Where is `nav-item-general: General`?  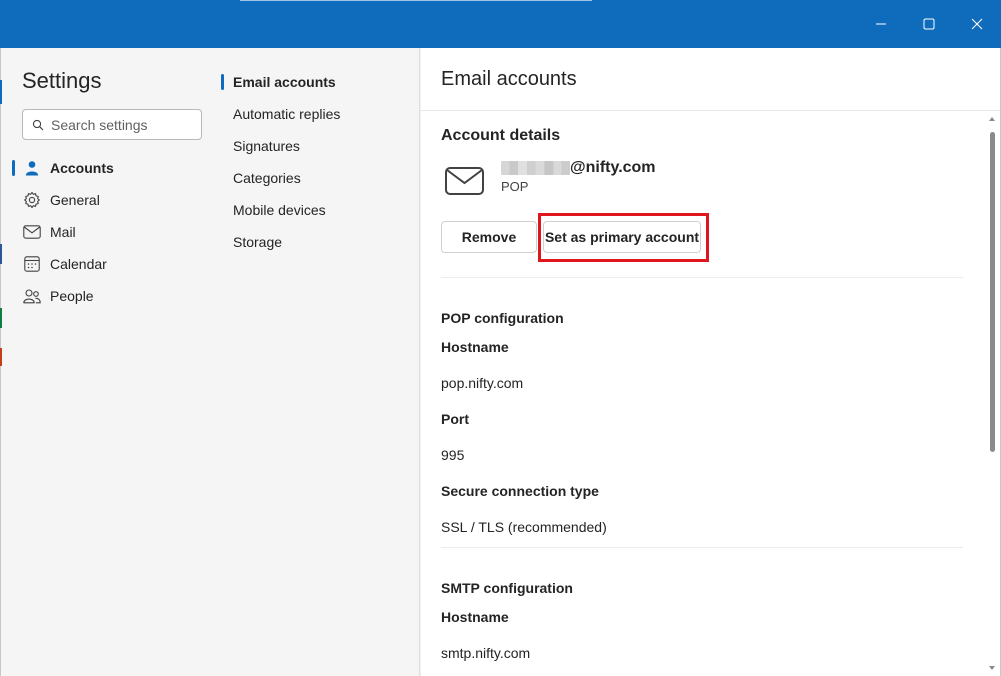 nav-item-general: General is located at coordinates (112, 200).